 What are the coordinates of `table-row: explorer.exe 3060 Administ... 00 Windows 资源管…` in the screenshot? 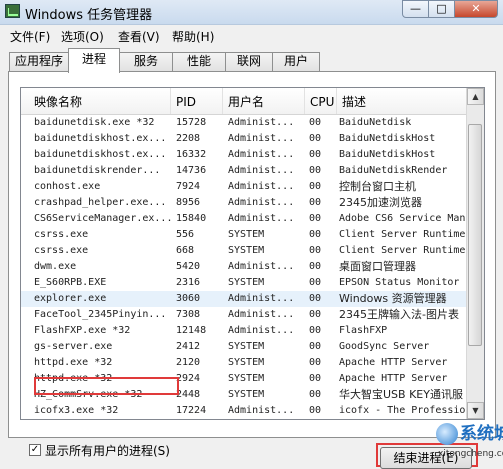 It's located at (243, 299).